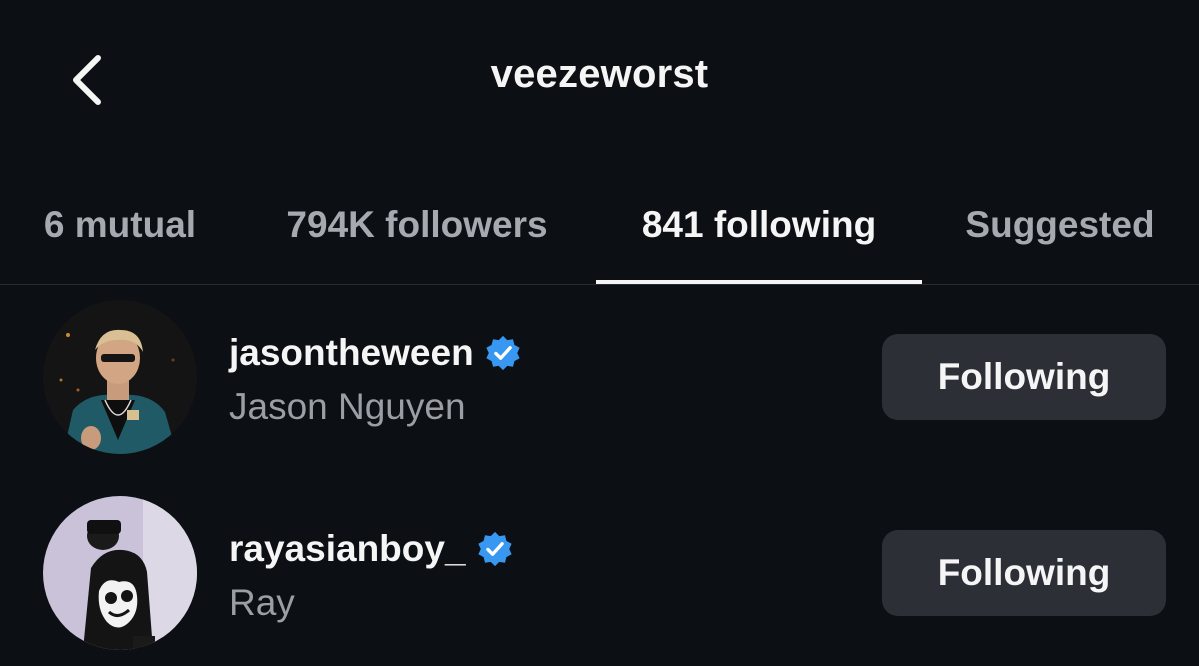 This screenshot has width=1199, height=666. Describe the element at coordinates (120, 232) in the screenshot. I see `tab-mutual: 6 mutual` at that location.